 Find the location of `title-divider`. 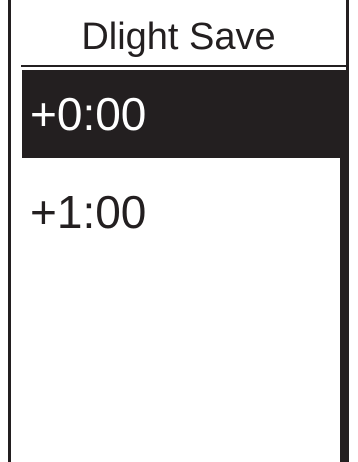

title-divider is located at coordinates (183, 66).